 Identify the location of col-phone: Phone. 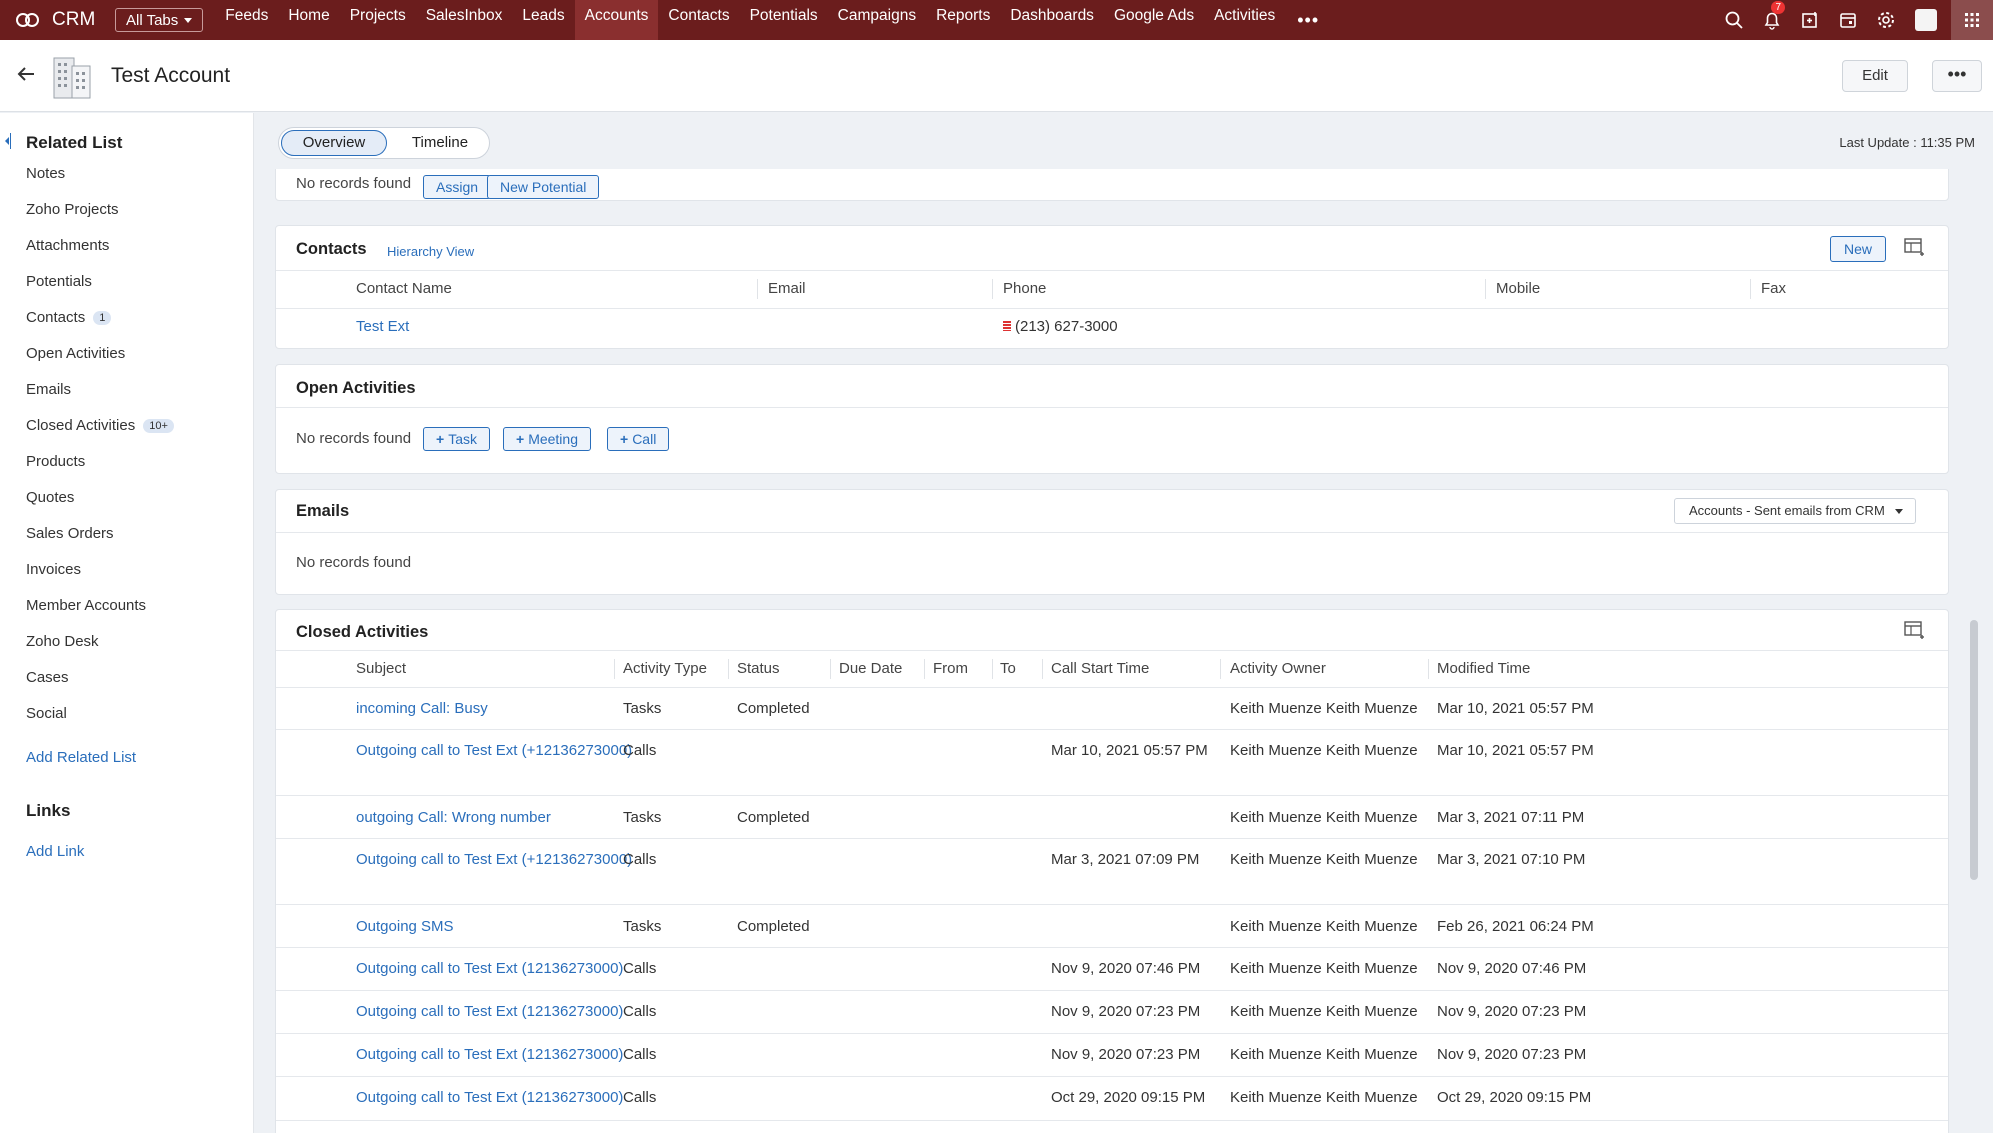
(1024, 288).